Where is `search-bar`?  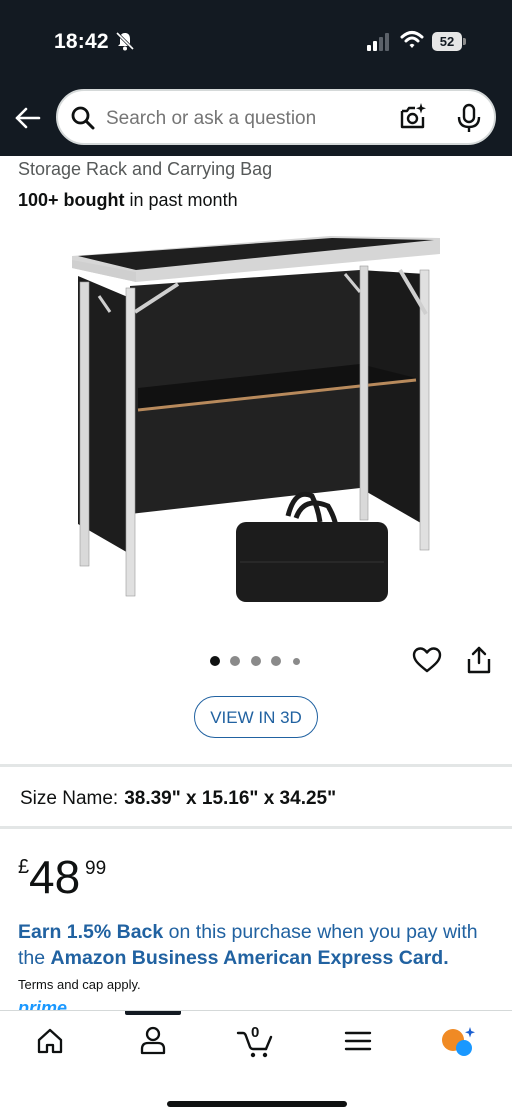
search-bar is located at coordinates (276, 117).